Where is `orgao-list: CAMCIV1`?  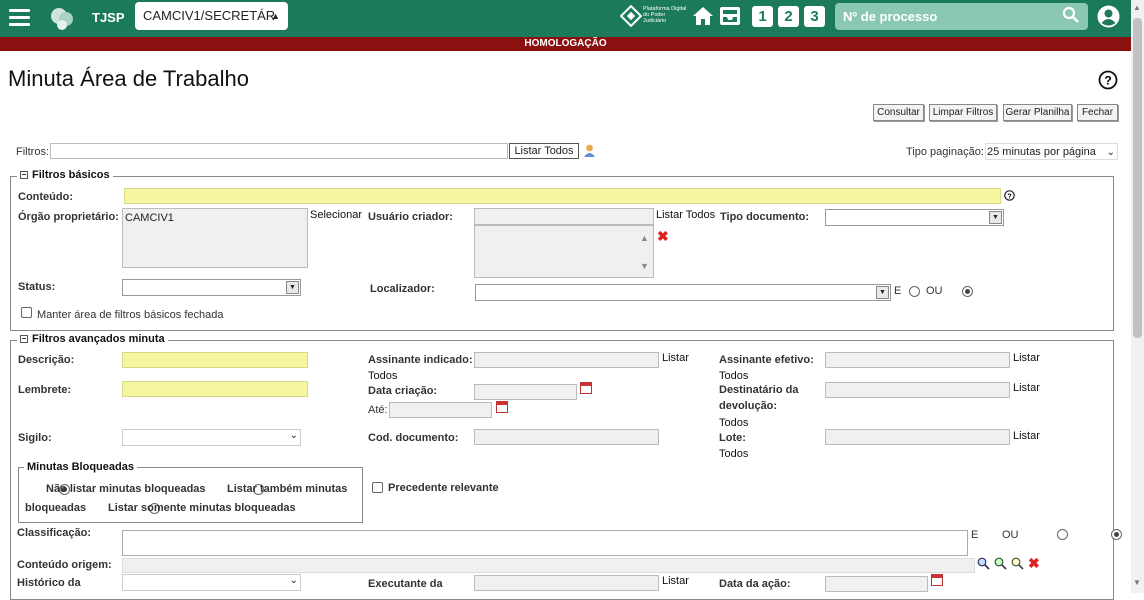 orgao-list: CAMCIV1 is located at coordinates (215, 238).